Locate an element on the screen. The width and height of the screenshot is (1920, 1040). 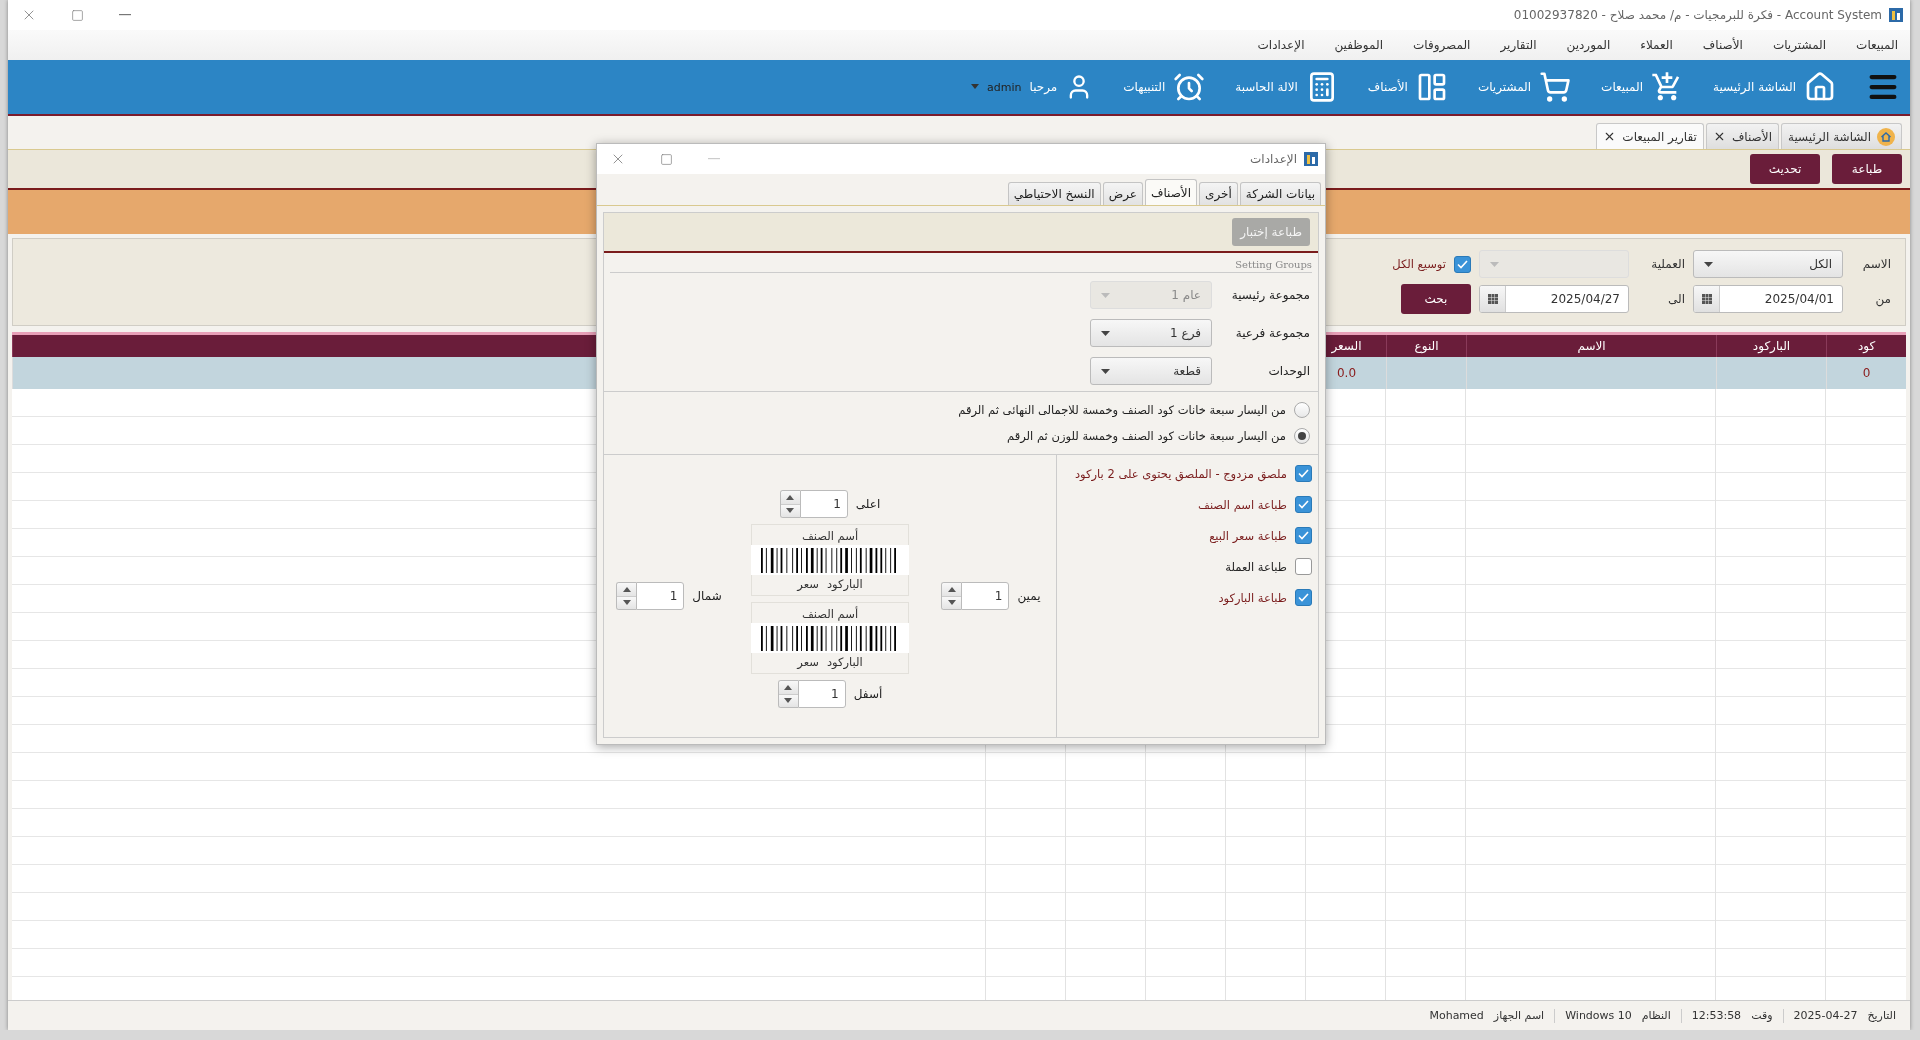
menu-item: المشتريات is located at coordinates (1799, 45).